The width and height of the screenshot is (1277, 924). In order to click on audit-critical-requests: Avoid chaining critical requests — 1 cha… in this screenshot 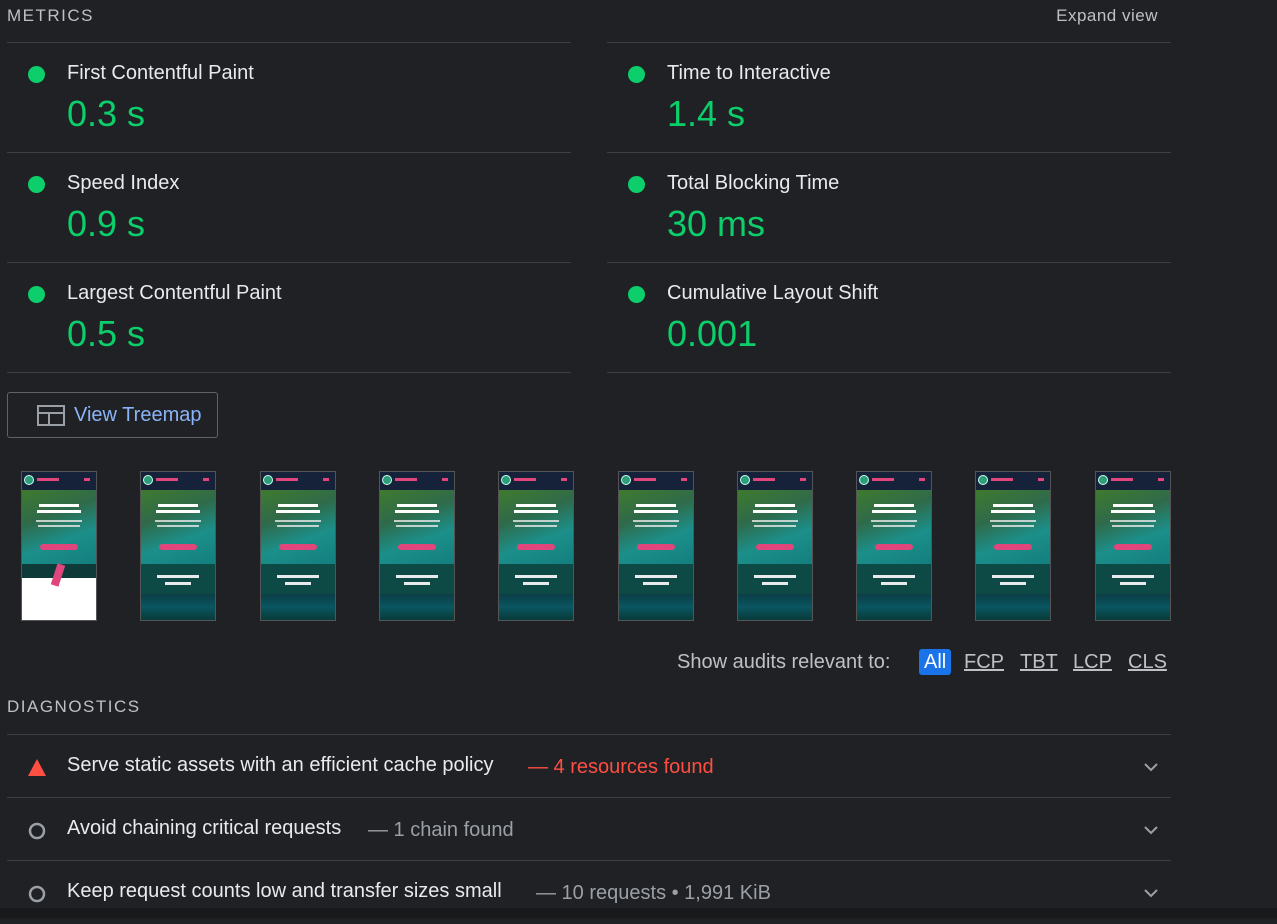, I will do `click(589, 829)`.